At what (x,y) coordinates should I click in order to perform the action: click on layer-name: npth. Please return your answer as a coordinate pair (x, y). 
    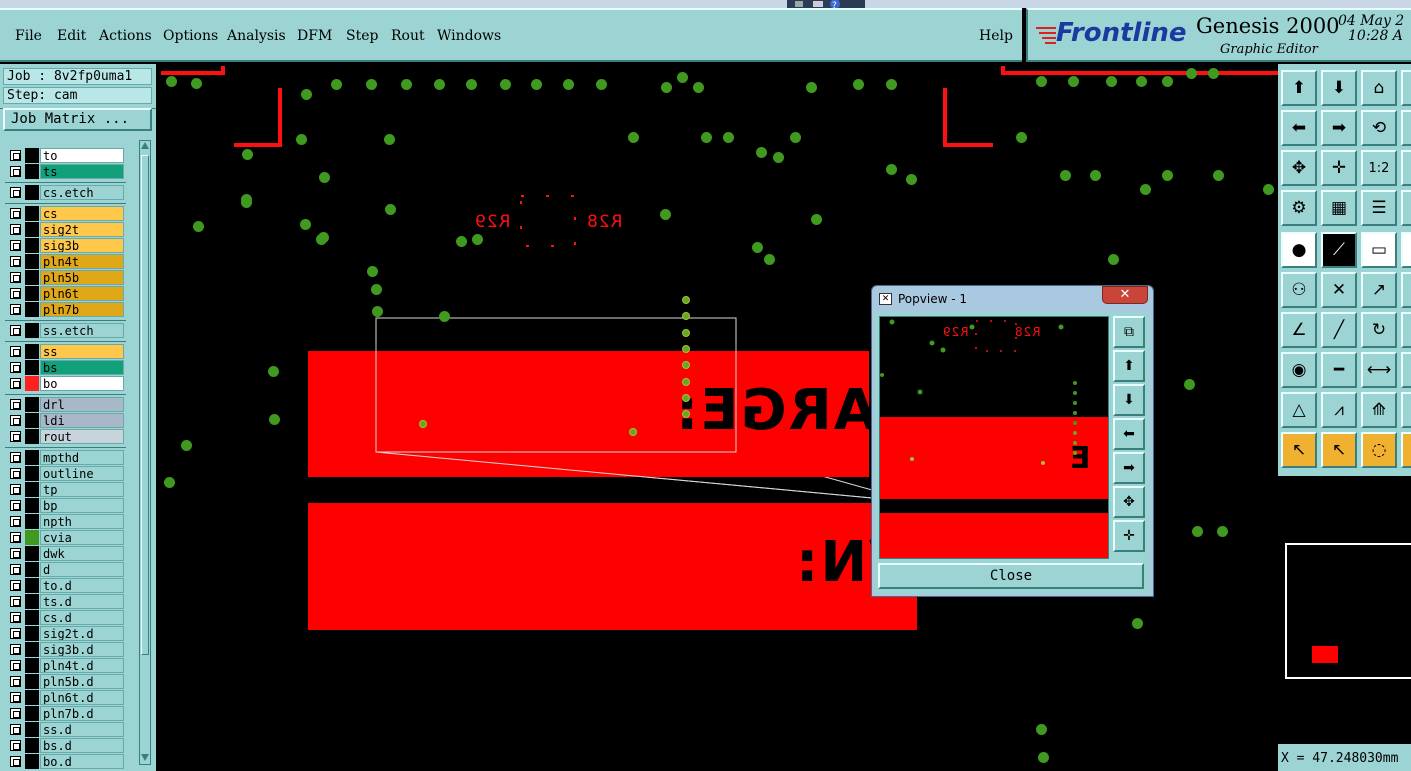
    Looking at the image, I should click on (82, 521).